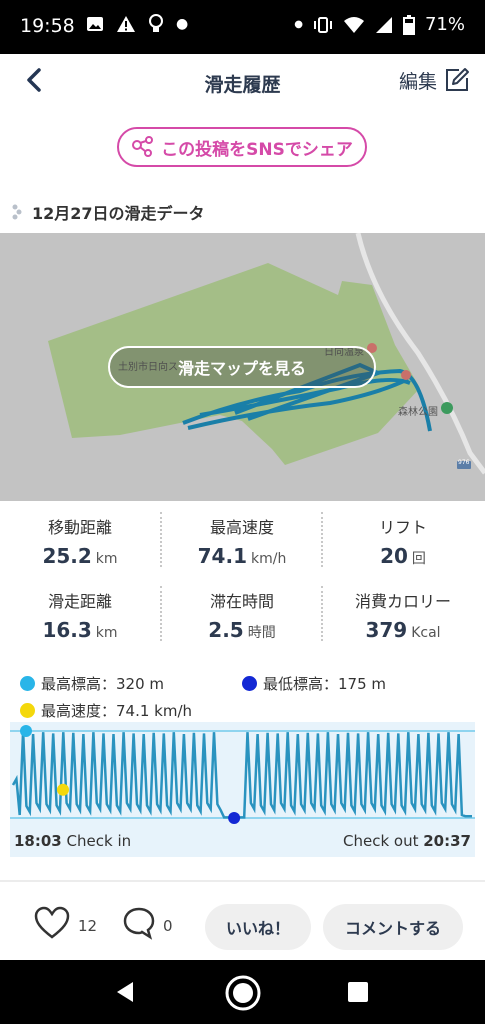 The width and height of the screenshot is (485, 1024). Describe the element at coordinates (27, 710) in the screenshot. I see `max-speed-dot-icon` at that location.